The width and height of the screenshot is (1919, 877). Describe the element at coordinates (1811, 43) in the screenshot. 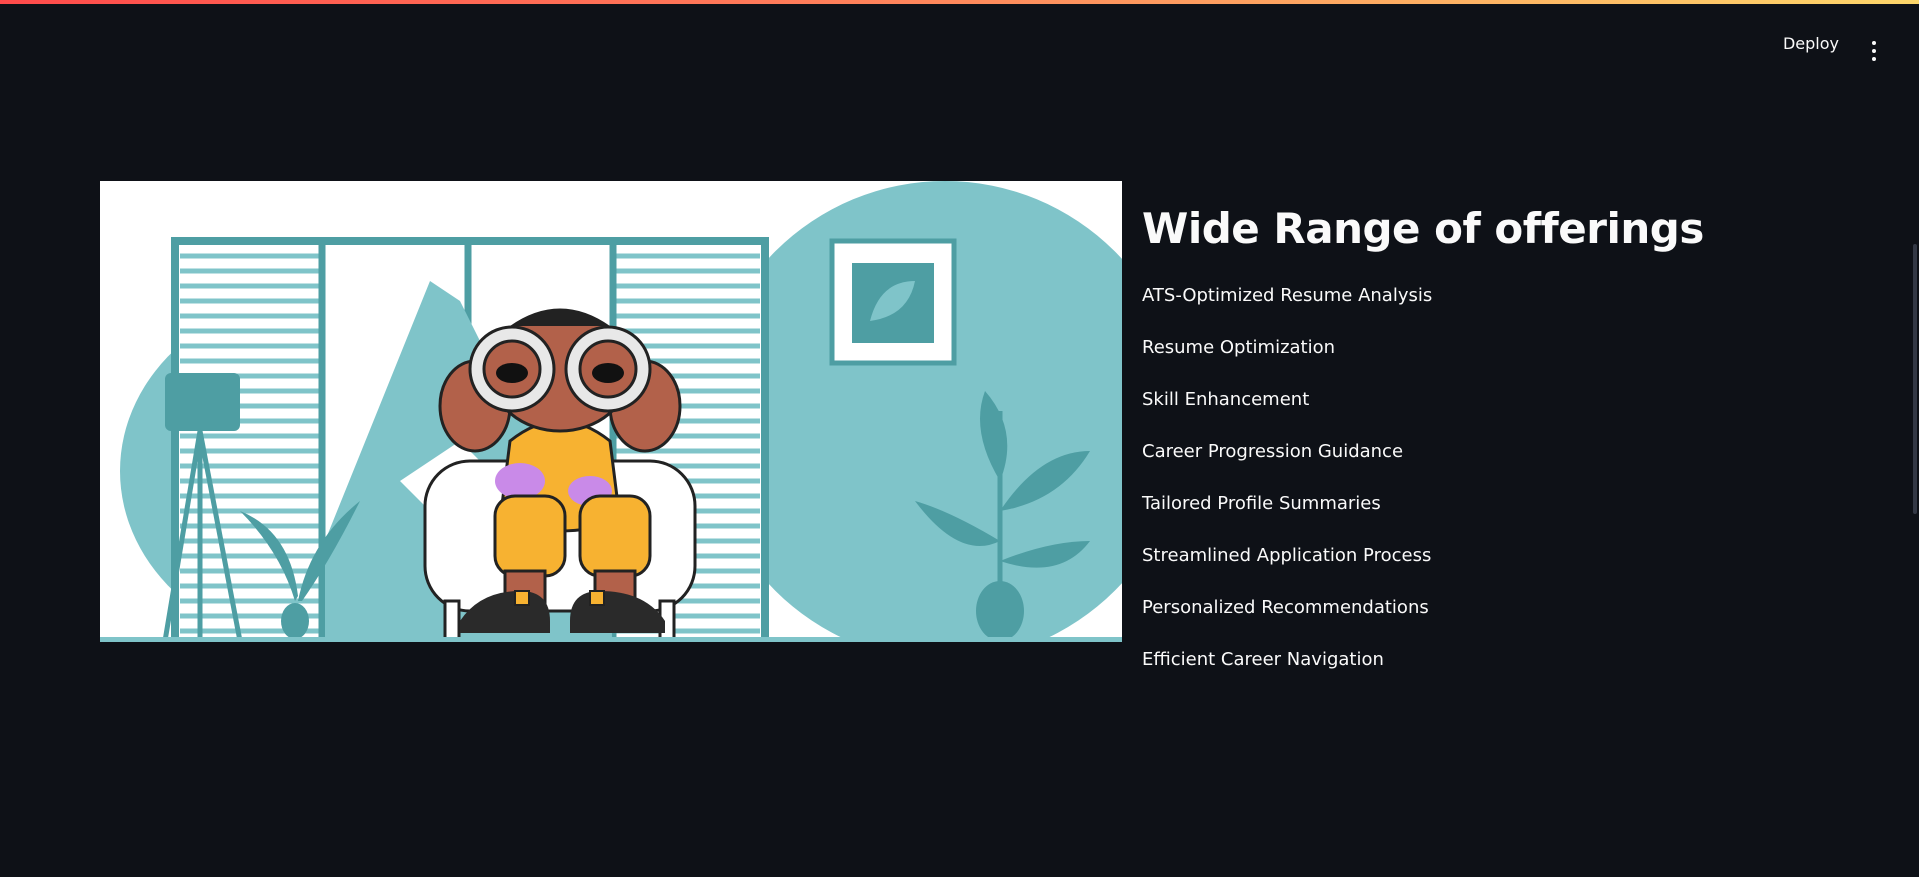

I see `deploy-button: Deploy` at that location.